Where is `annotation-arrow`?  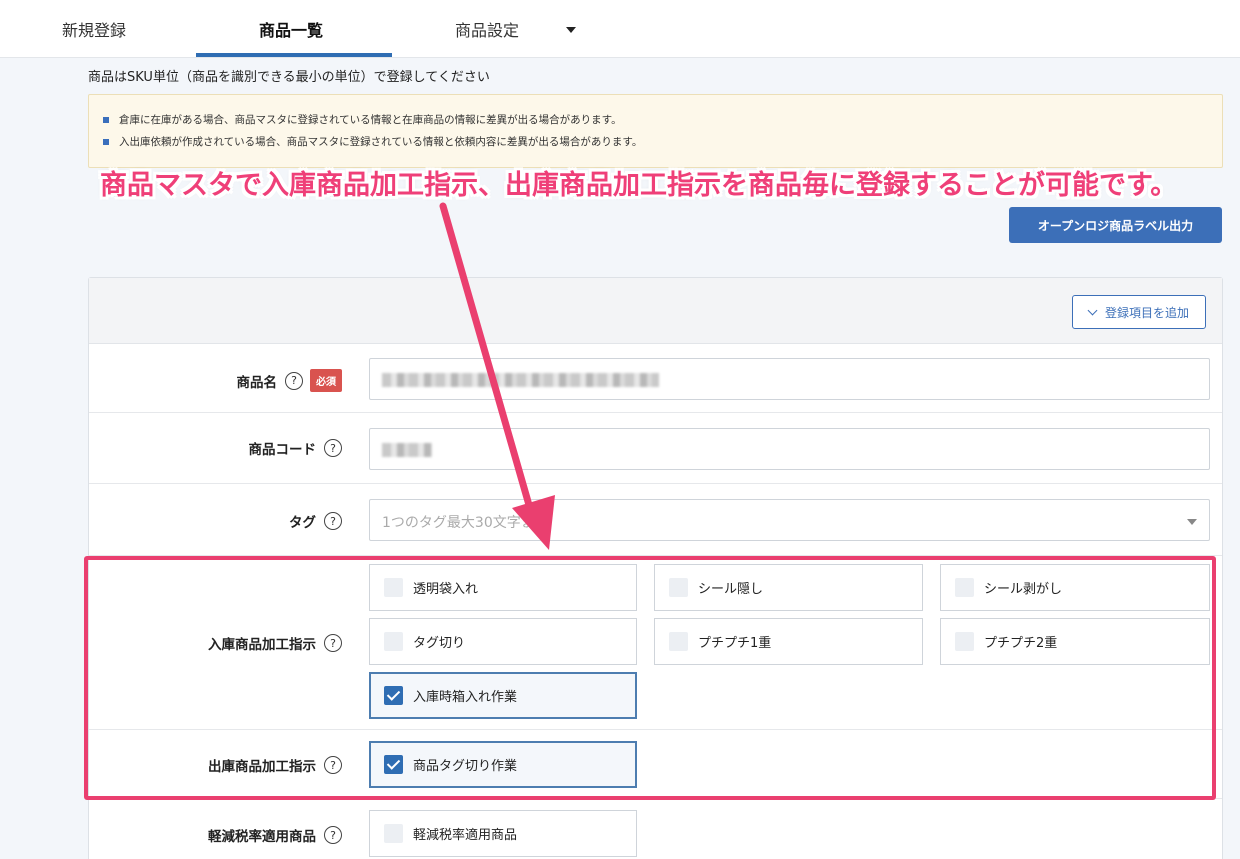 annotation-arrow is located at coordinates (497, 376).